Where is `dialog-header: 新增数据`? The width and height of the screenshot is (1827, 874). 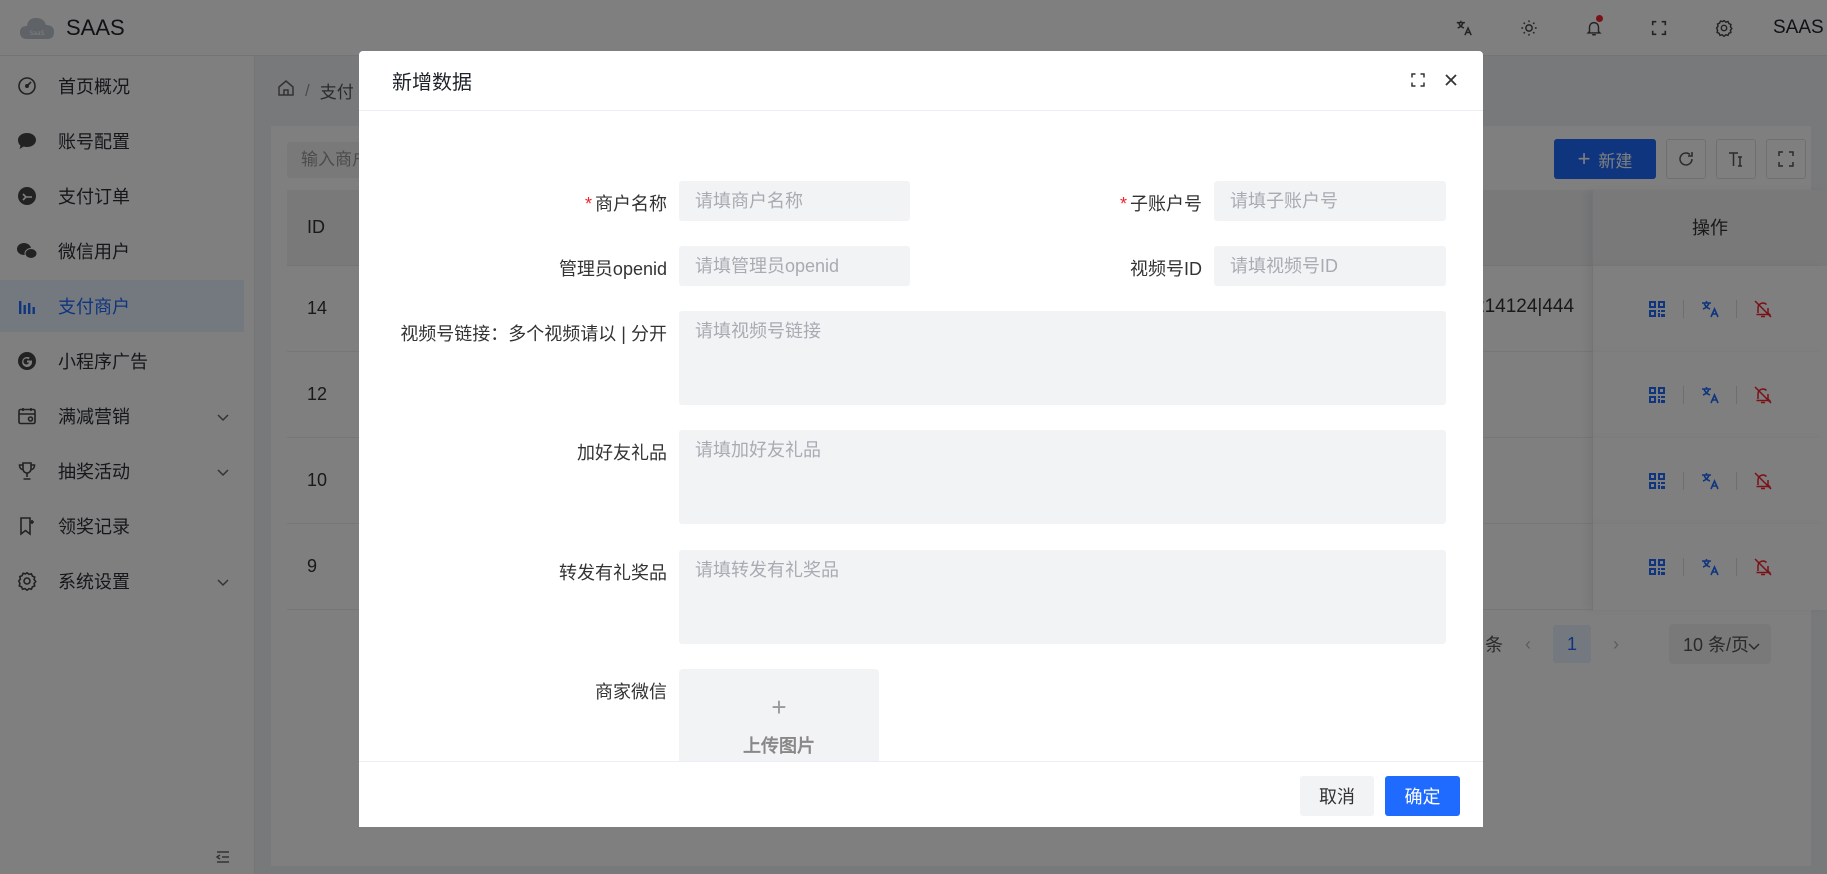 dialog-header: 新增数据 is located at coordinates (921, 81).